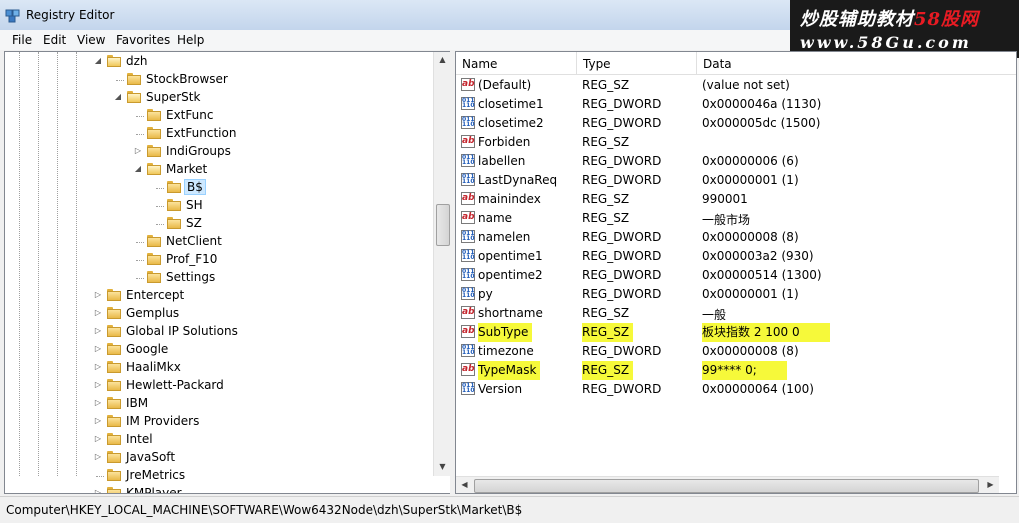 The image size is (1019, 523). What do you see at coordinates (736, 142) in the screenshot?
I see `value-row: ab Forbiden REG_SZ` at bounding box center [736, 142].